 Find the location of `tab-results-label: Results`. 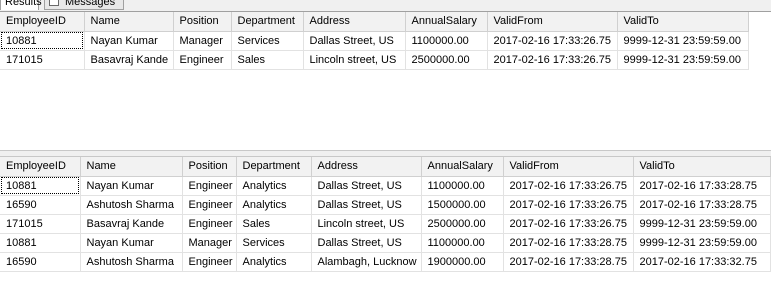

tab-results-label: Results is located at coordinates (23, 4).